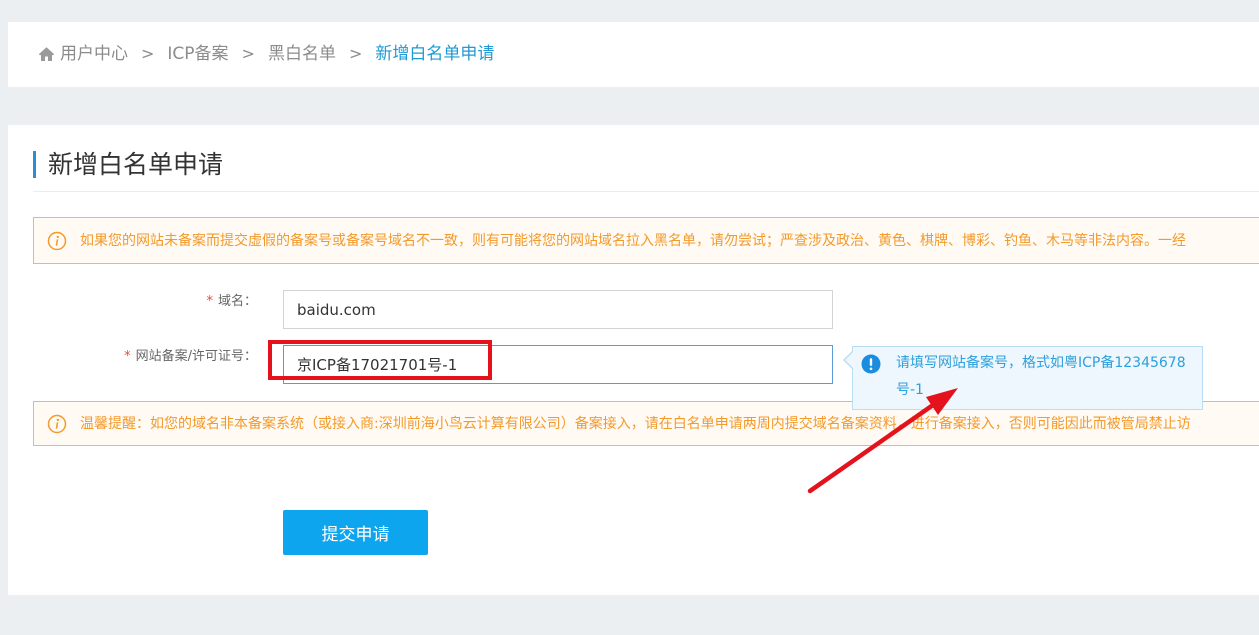  What do you see at coordinates (435, 54) in the screenshot?
I see `breadcrumb-item-current: 新增白名单申请` at bounding box center [435, 54].